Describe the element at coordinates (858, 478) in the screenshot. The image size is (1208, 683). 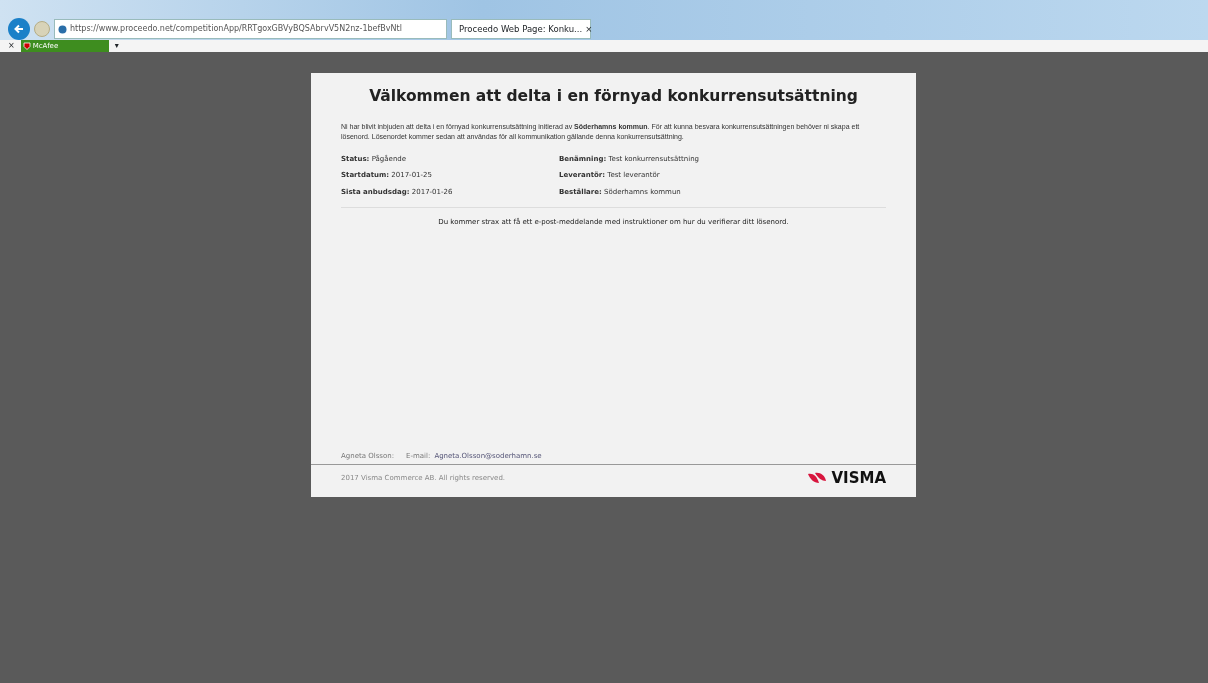
I see `logo-text: VISMA` at that location.